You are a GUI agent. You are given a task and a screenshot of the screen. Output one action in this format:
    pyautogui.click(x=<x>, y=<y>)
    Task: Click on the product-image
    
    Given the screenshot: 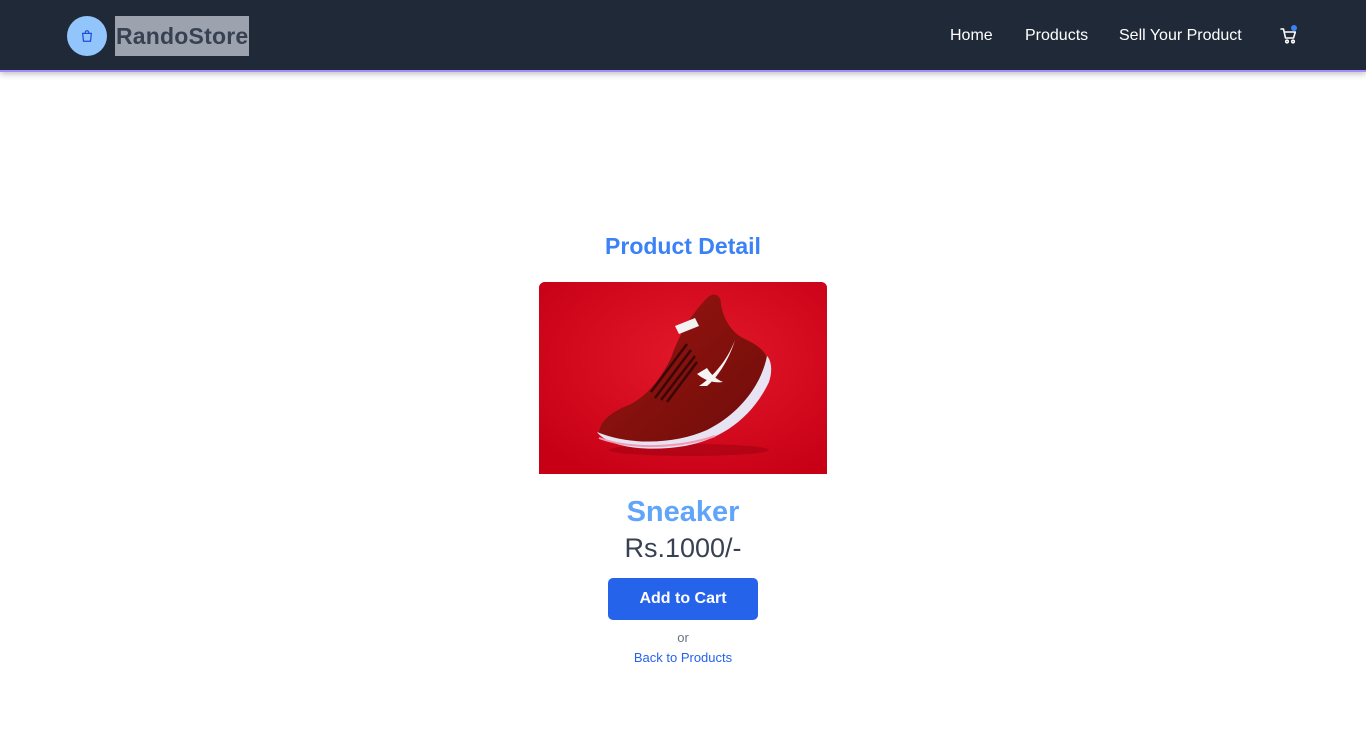 What is the action you would take?
    pyautogui.click(x=683, y=378)
    